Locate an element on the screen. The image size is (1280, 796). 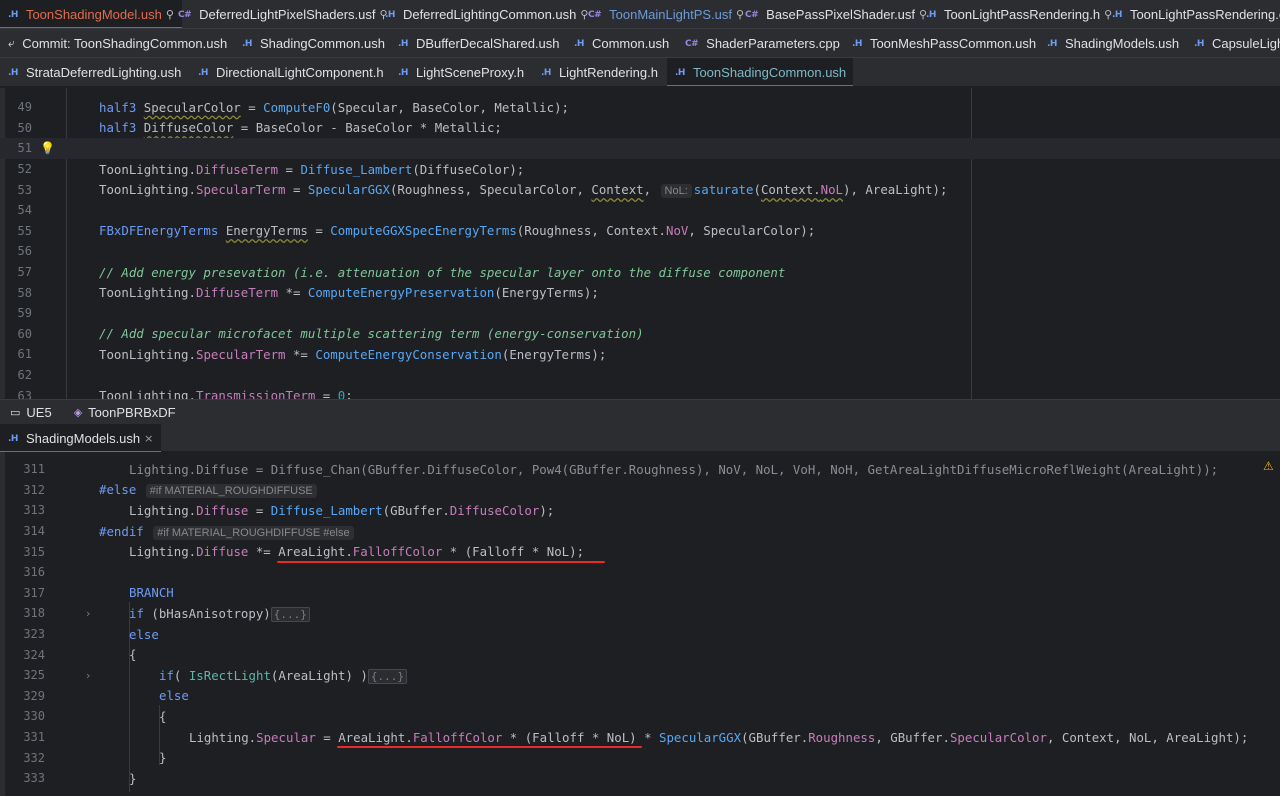
tab-shadingmodels-bottom: .H ShadingModels.ush × is located at coordinates (81, 438).